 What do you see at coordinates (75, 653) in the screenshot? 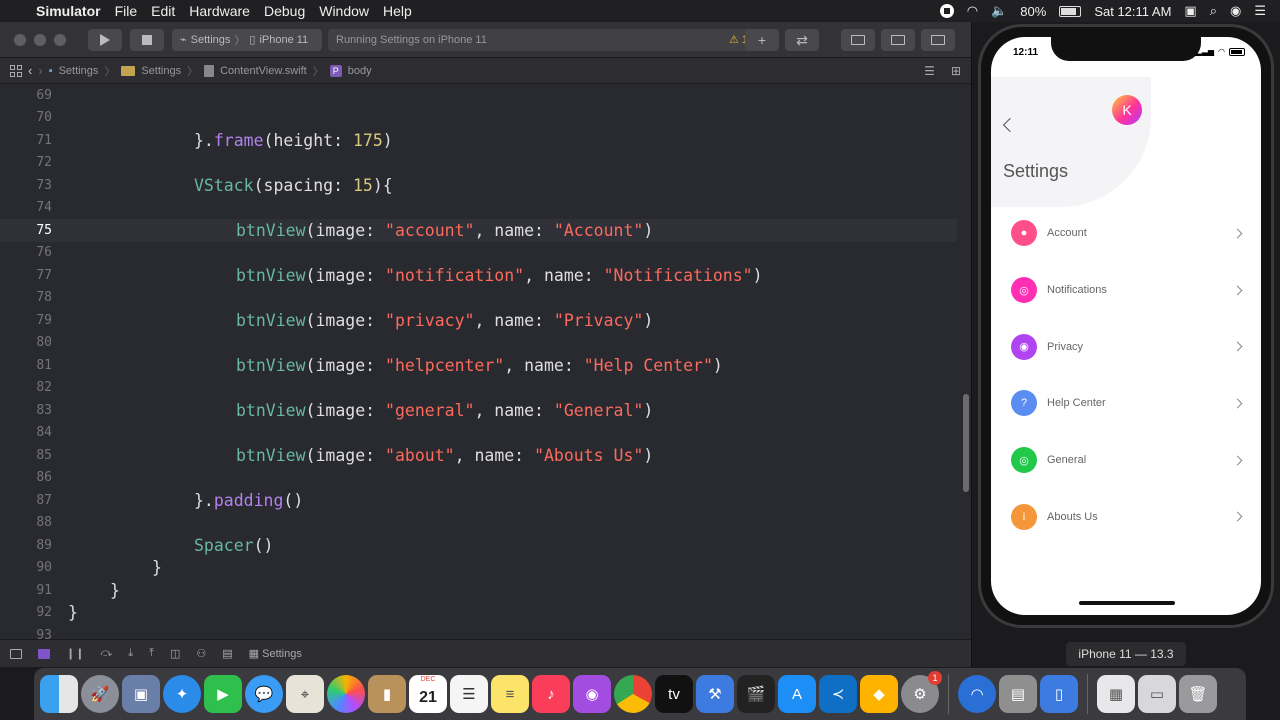
I see `pause-icon: ❙❙` at bounding box center [75, 653].